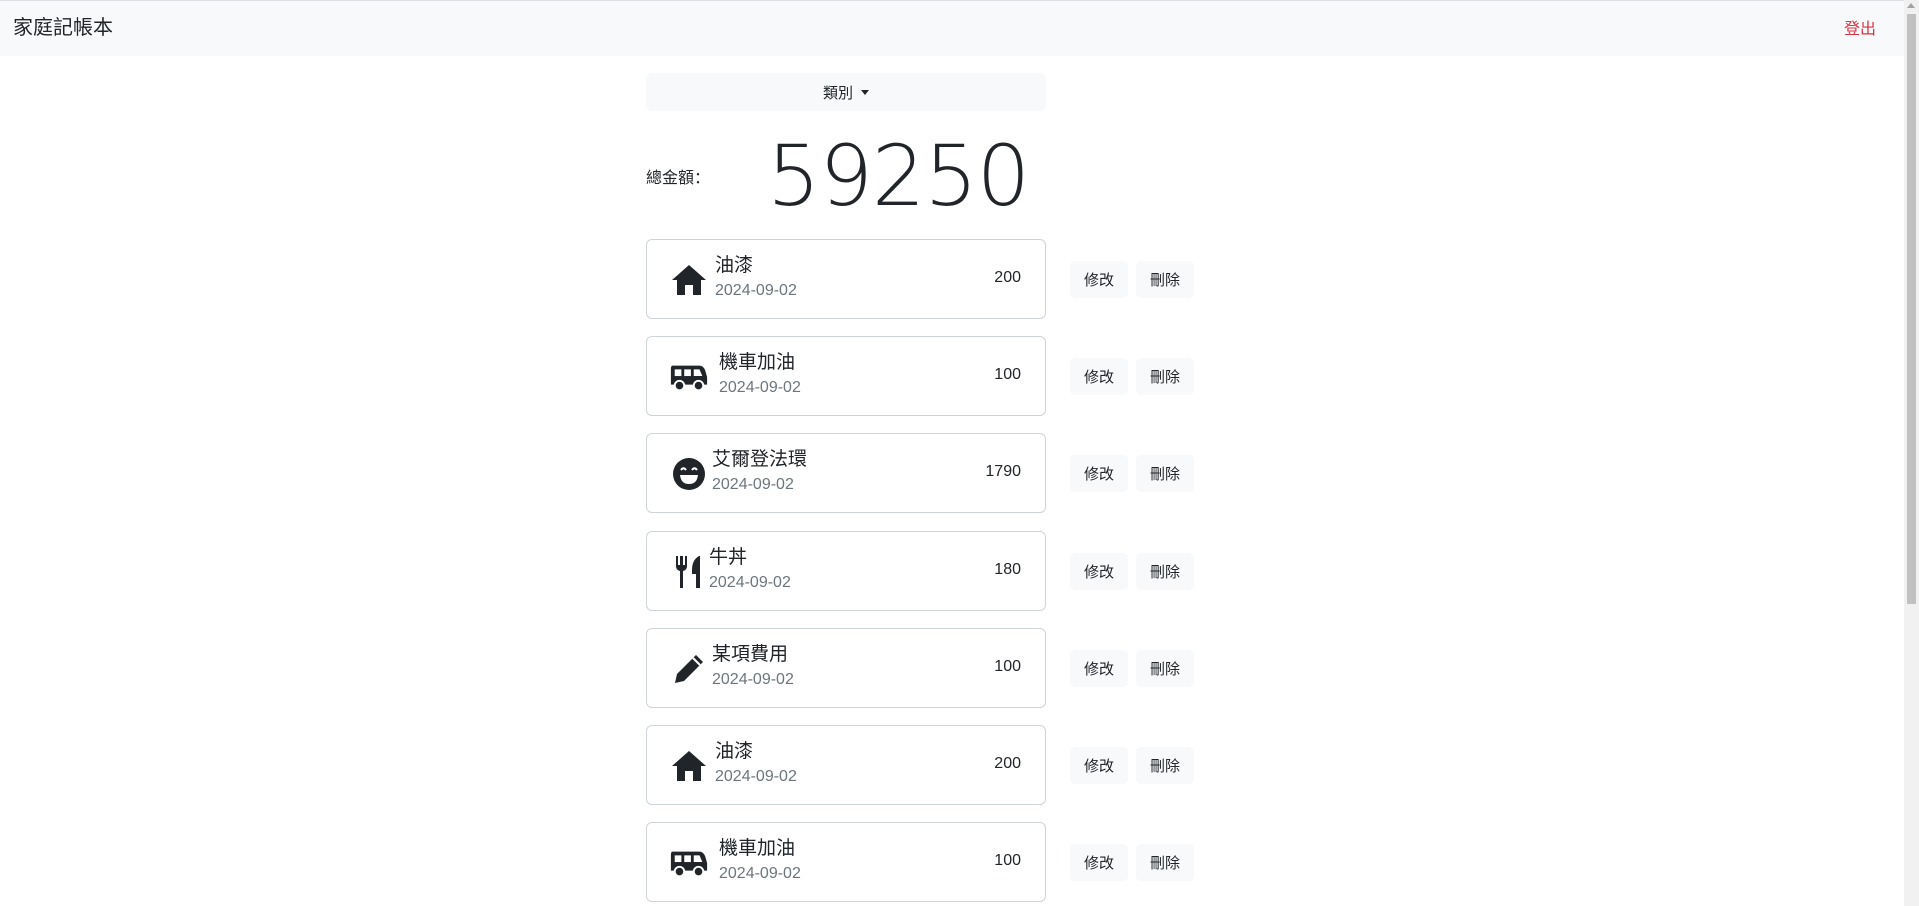  I want to click on record-row: 艾爾登法環 2024-09-02 1790 修改 刪除, so click(921, 474).